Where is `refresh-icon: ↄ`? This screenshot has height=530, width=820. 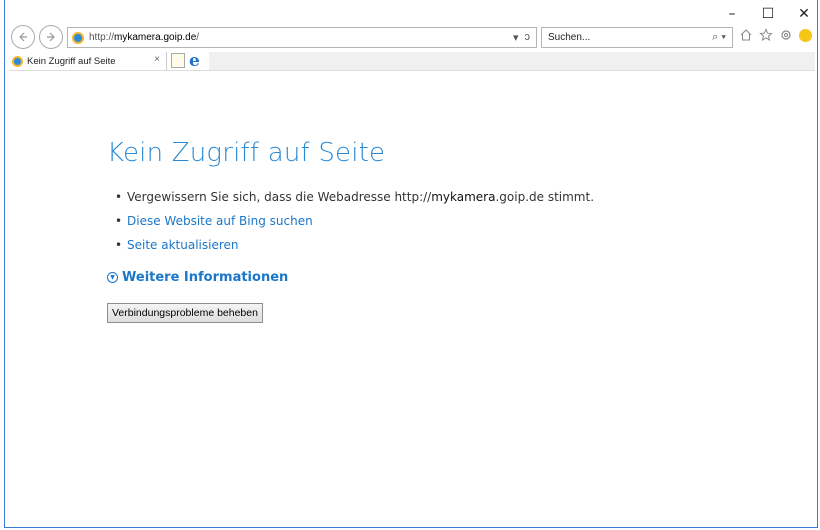 refresh-icon: ↄ is located at coordinates (528, 37).